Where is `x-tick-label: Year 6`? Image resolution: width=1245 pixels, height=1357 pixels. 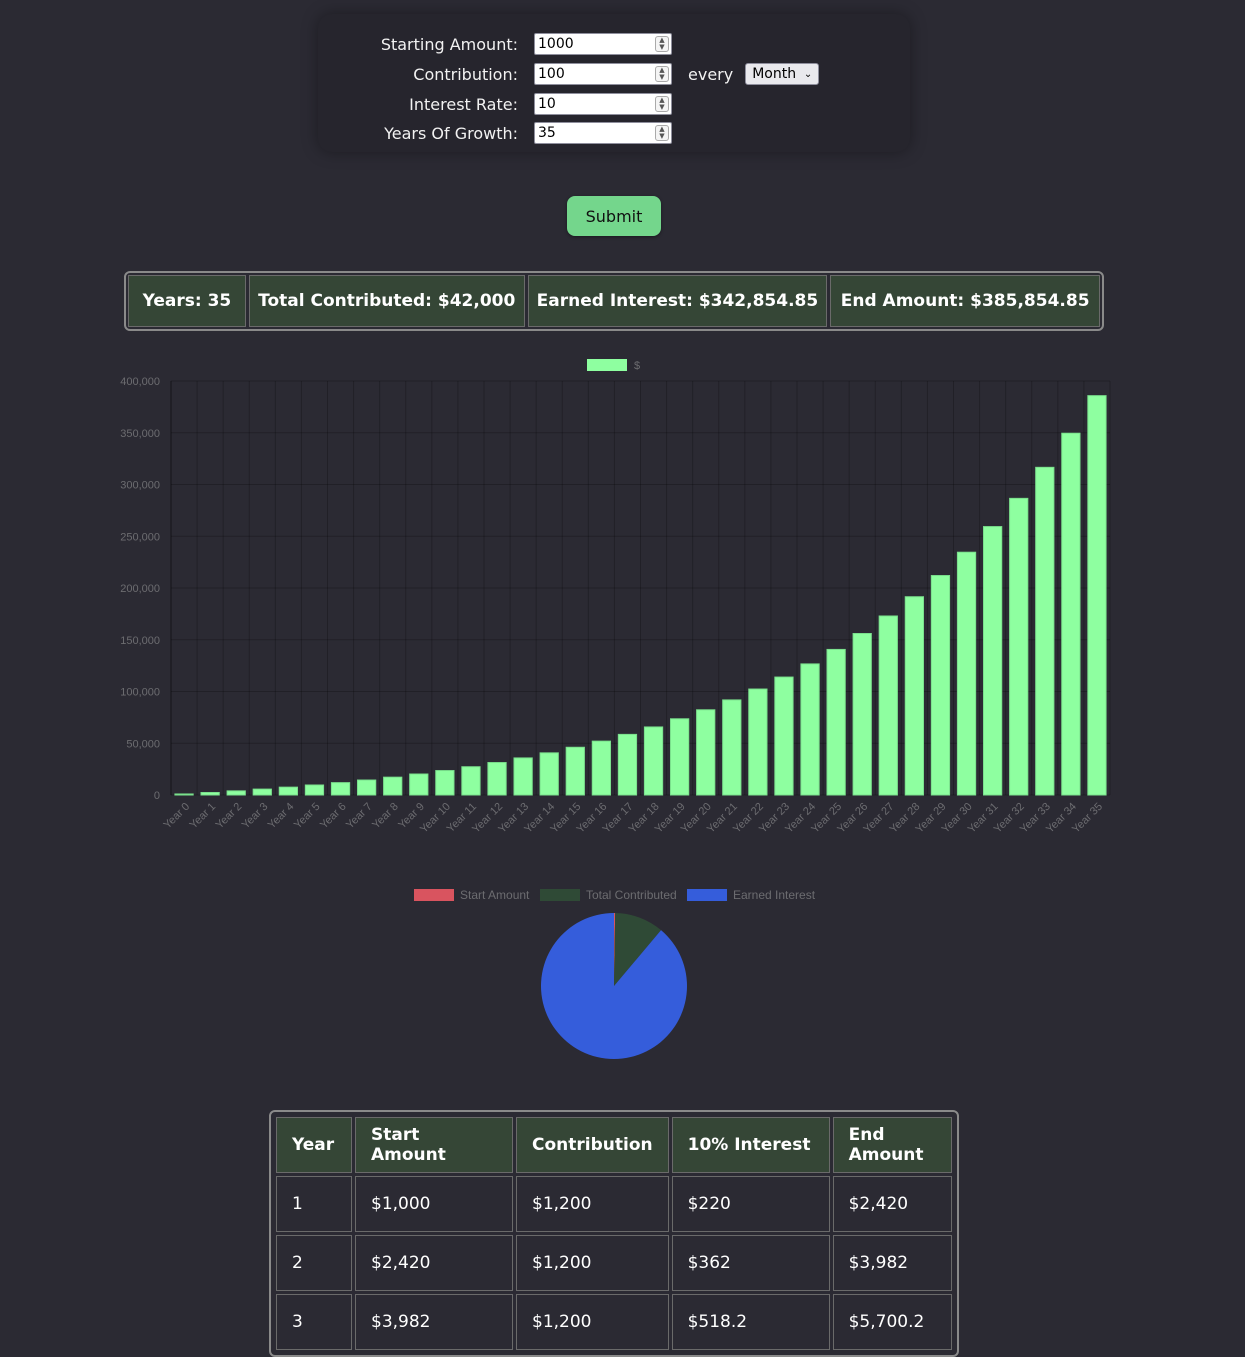 x-tick-label: Year 6 is located at coordinates (333, 816).